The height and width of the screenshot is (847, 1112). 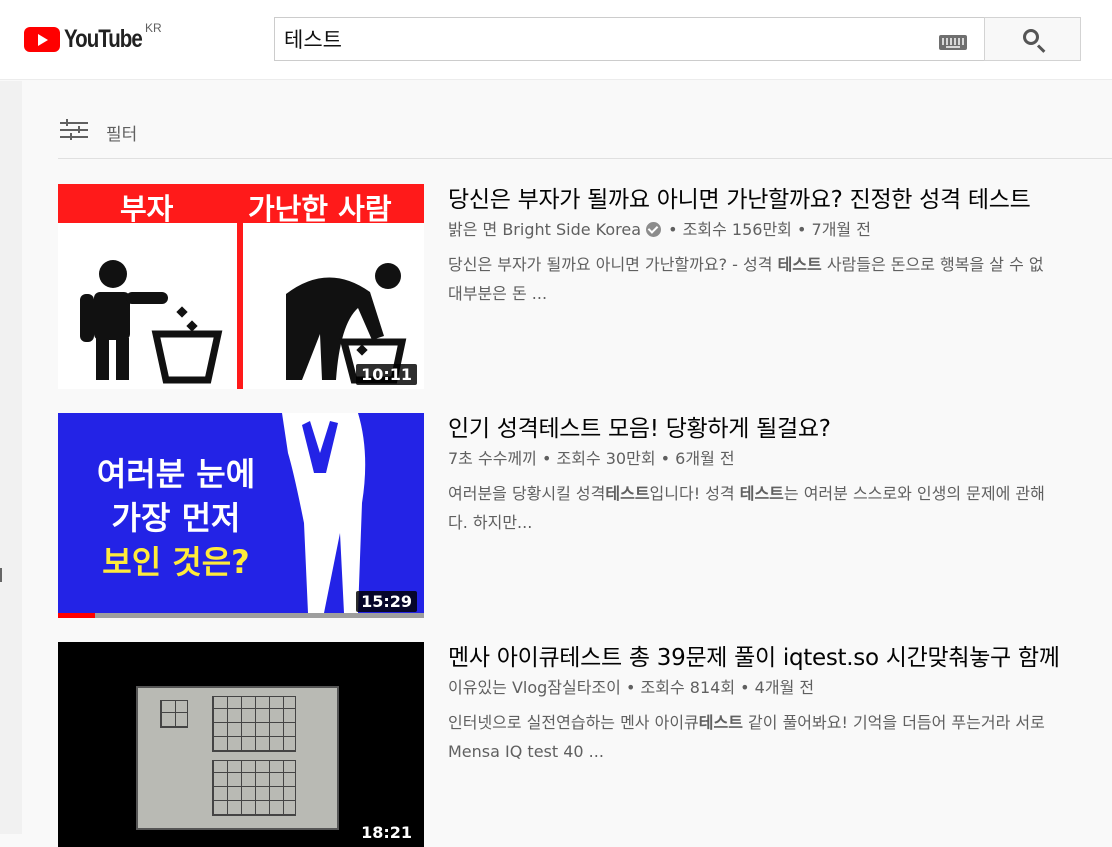 What do you see at coordinates (604, 39) in the screenshot?
I see `search-input` at bounding box center [604, 39].